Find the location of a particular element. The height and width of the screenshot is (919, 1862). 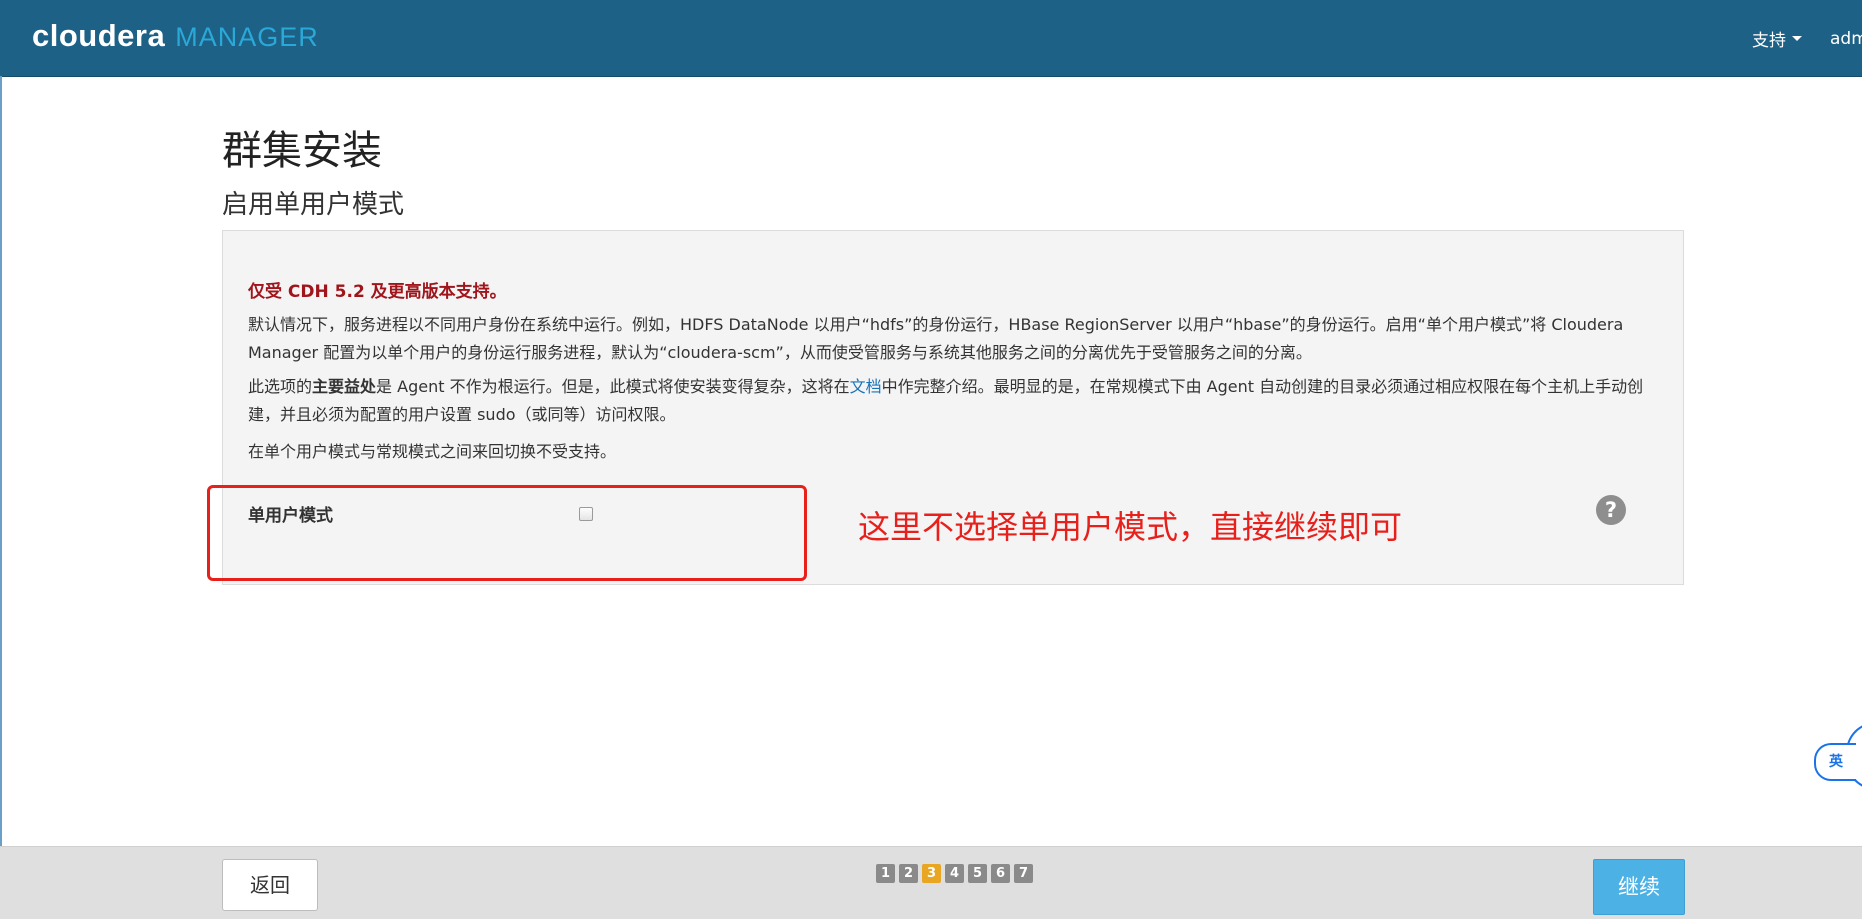

p2-middle: 是 Agent 不作为根运行。但是，此模式将使安装变得复杂，这将在 is located at coordinates (613, 386).